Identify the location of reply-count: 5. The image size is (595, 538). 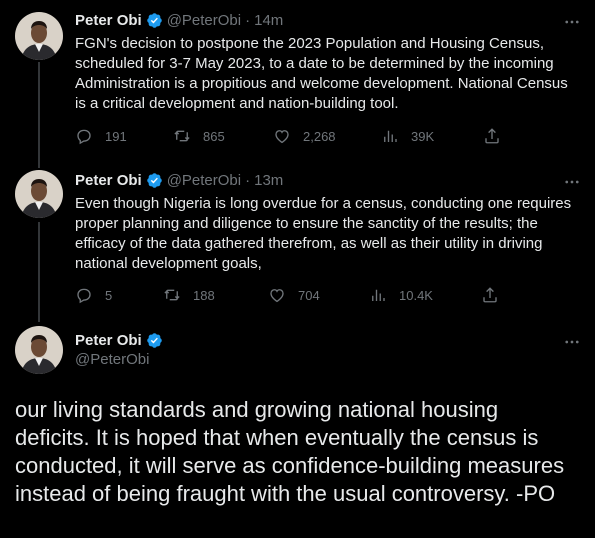
(109, 295).